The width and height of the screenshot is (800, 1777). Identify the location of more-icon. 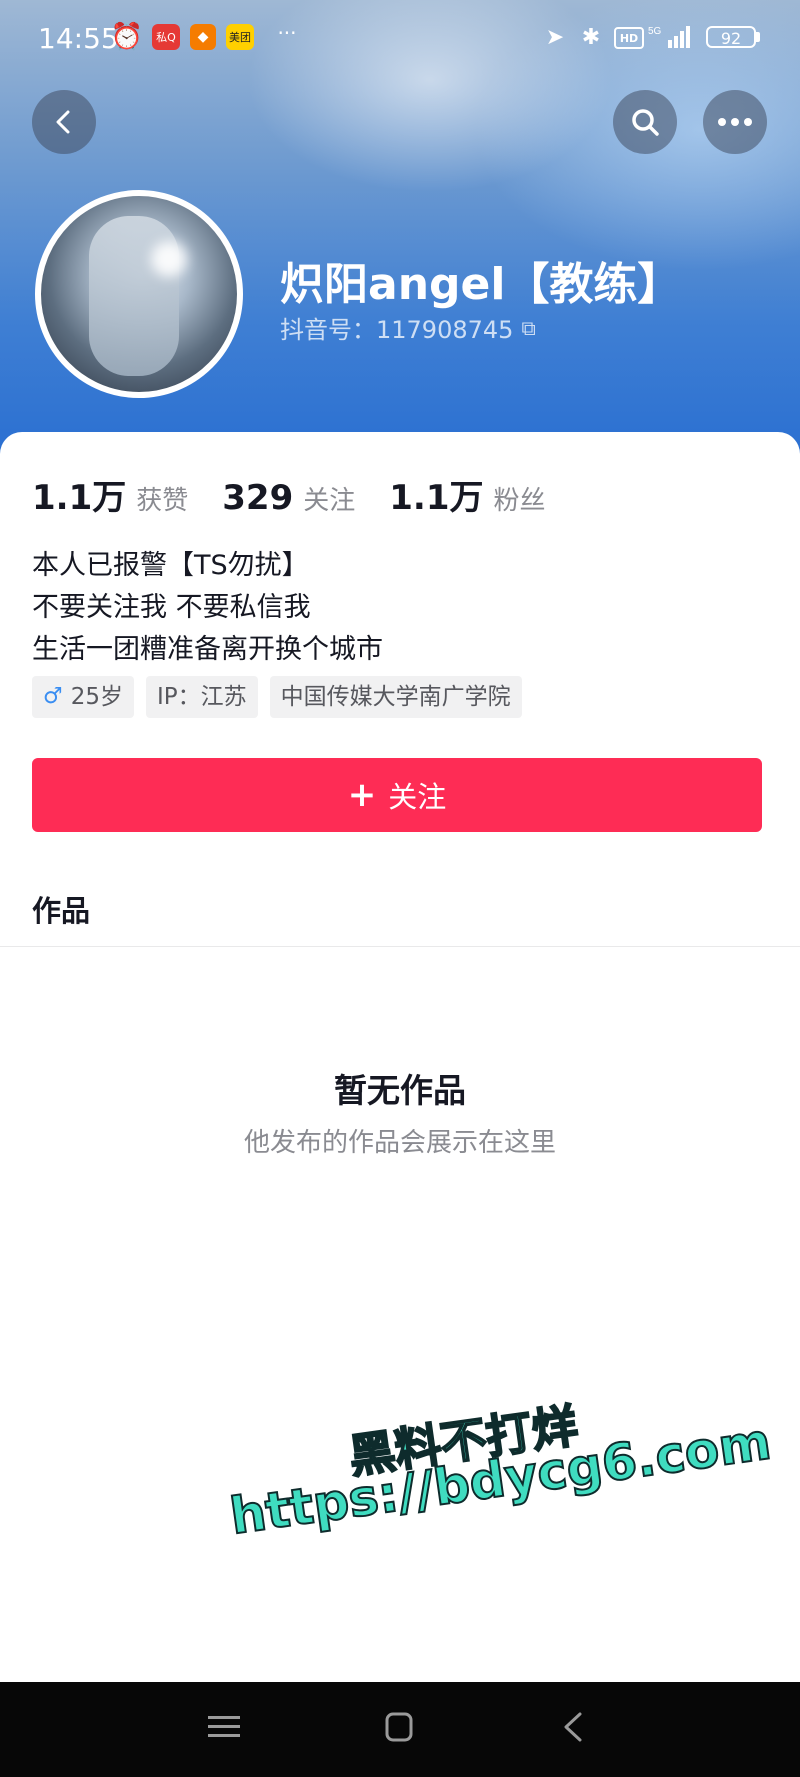
(735, 122).